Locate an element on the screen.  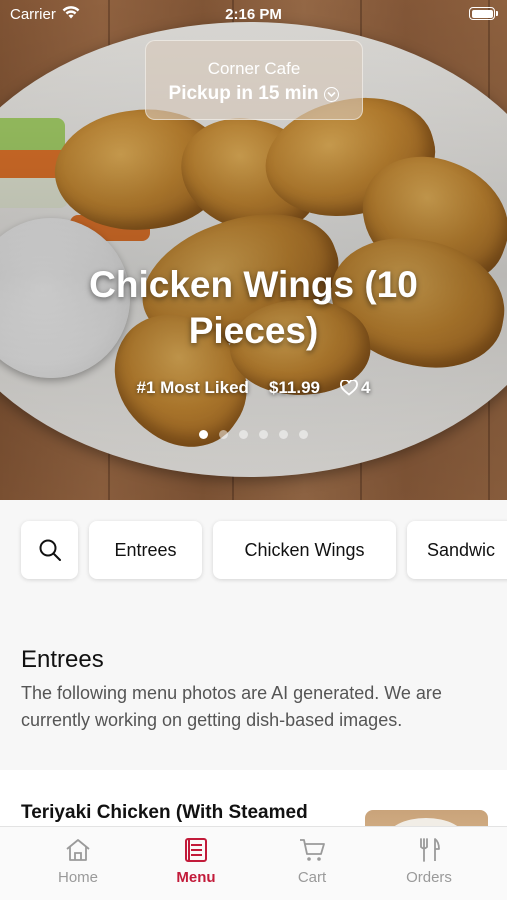
category-chip-chicken-wings: Chicken Wings is located at coordinates (304, 550).